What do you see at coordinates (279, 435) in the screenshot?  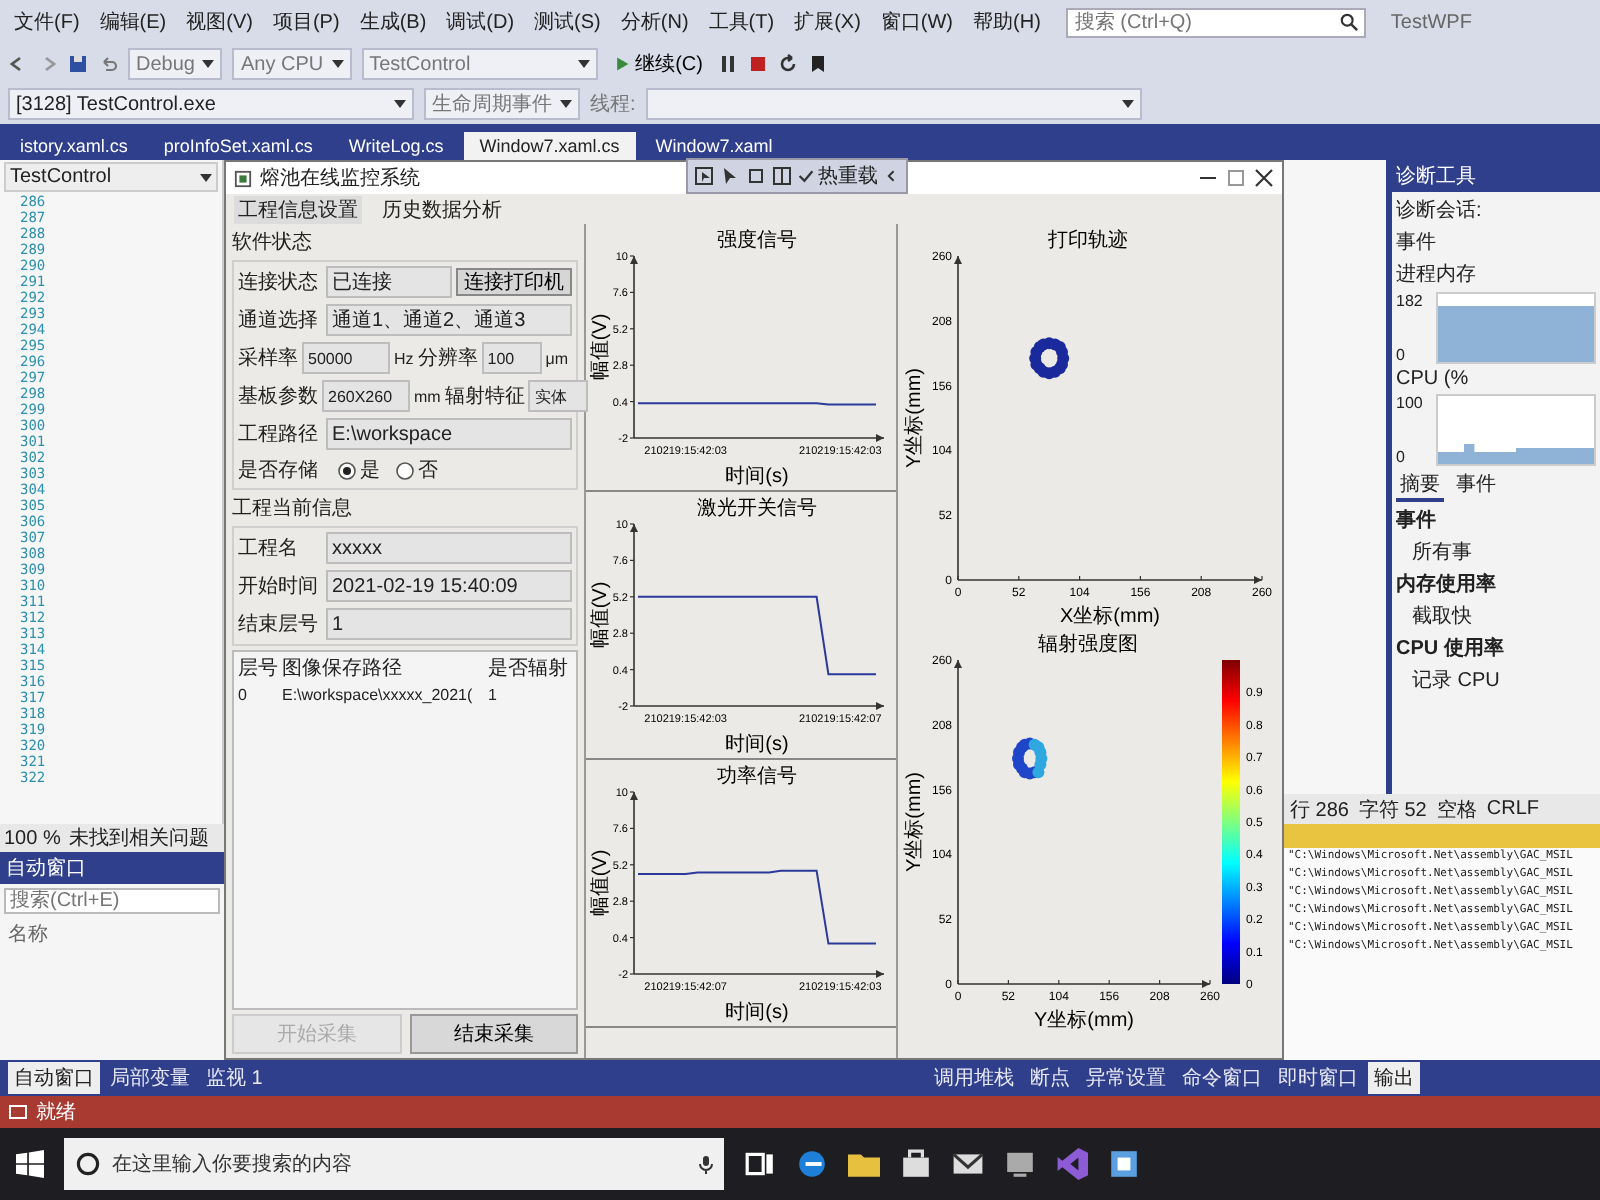 I see `field-label: 工程路径` at bounding box center [279, 435].